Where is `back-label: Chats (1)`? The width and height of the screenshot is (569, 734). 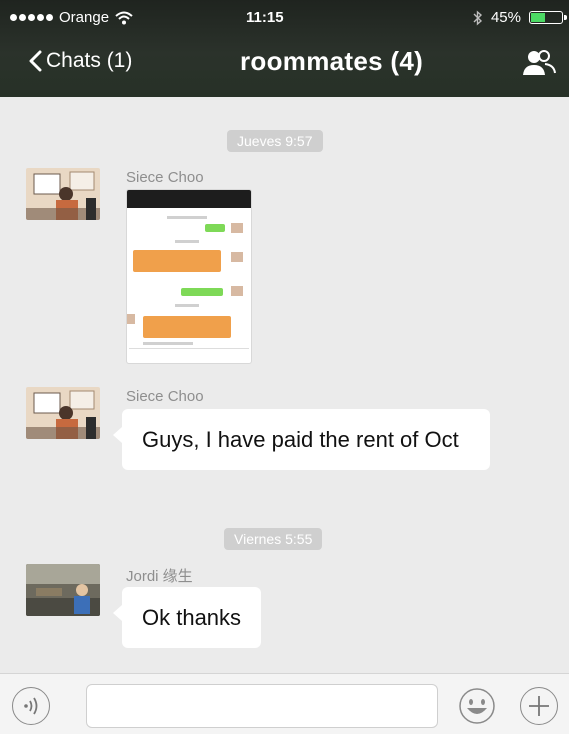
back-label: Chats (1) is located at coordinates (89, 60).